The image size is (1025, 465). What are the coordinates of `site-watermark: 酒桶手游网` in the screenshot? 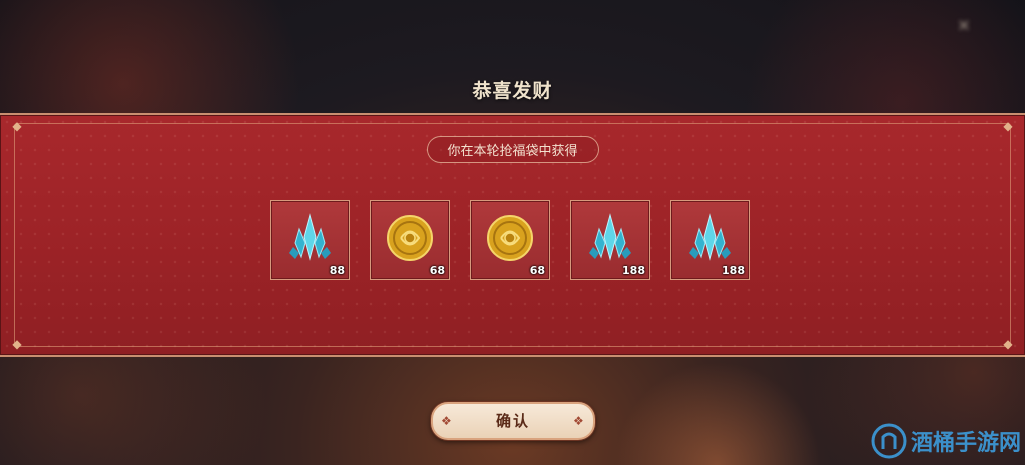 It's located at (946, 441).